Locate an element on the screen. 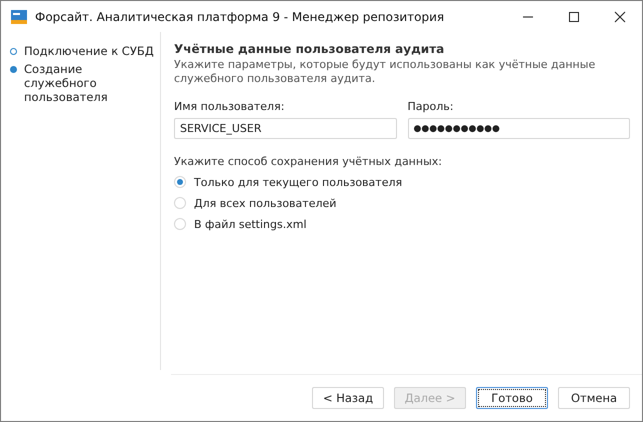 The height and width of the screenshot is (422, 643). field-label: Пароль: is located at coordinates (431, 106).